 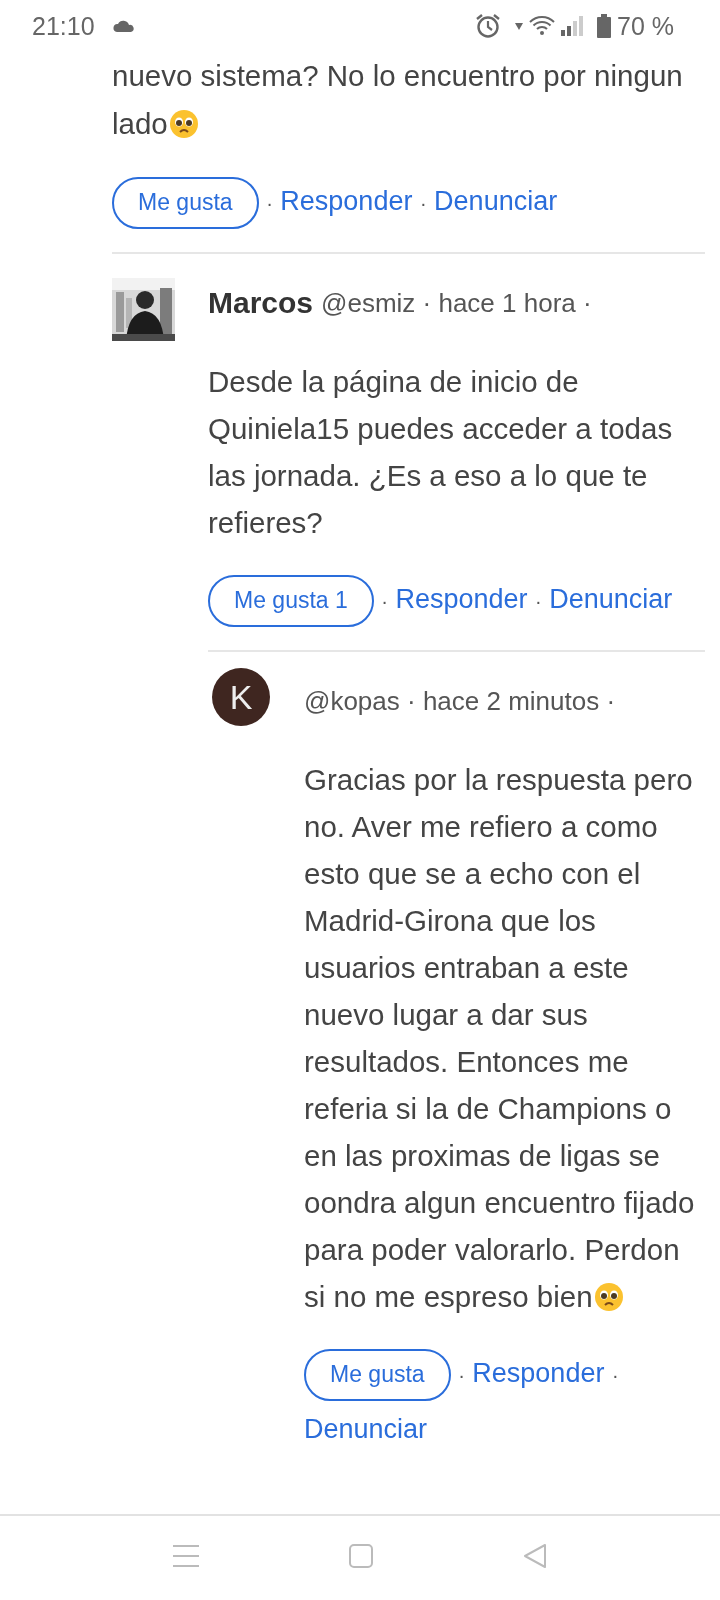 What do you see at coordinates (645, 26) in the screenshot?
I see `battery-percentage: 70 %` at bounding box center [645, 26].